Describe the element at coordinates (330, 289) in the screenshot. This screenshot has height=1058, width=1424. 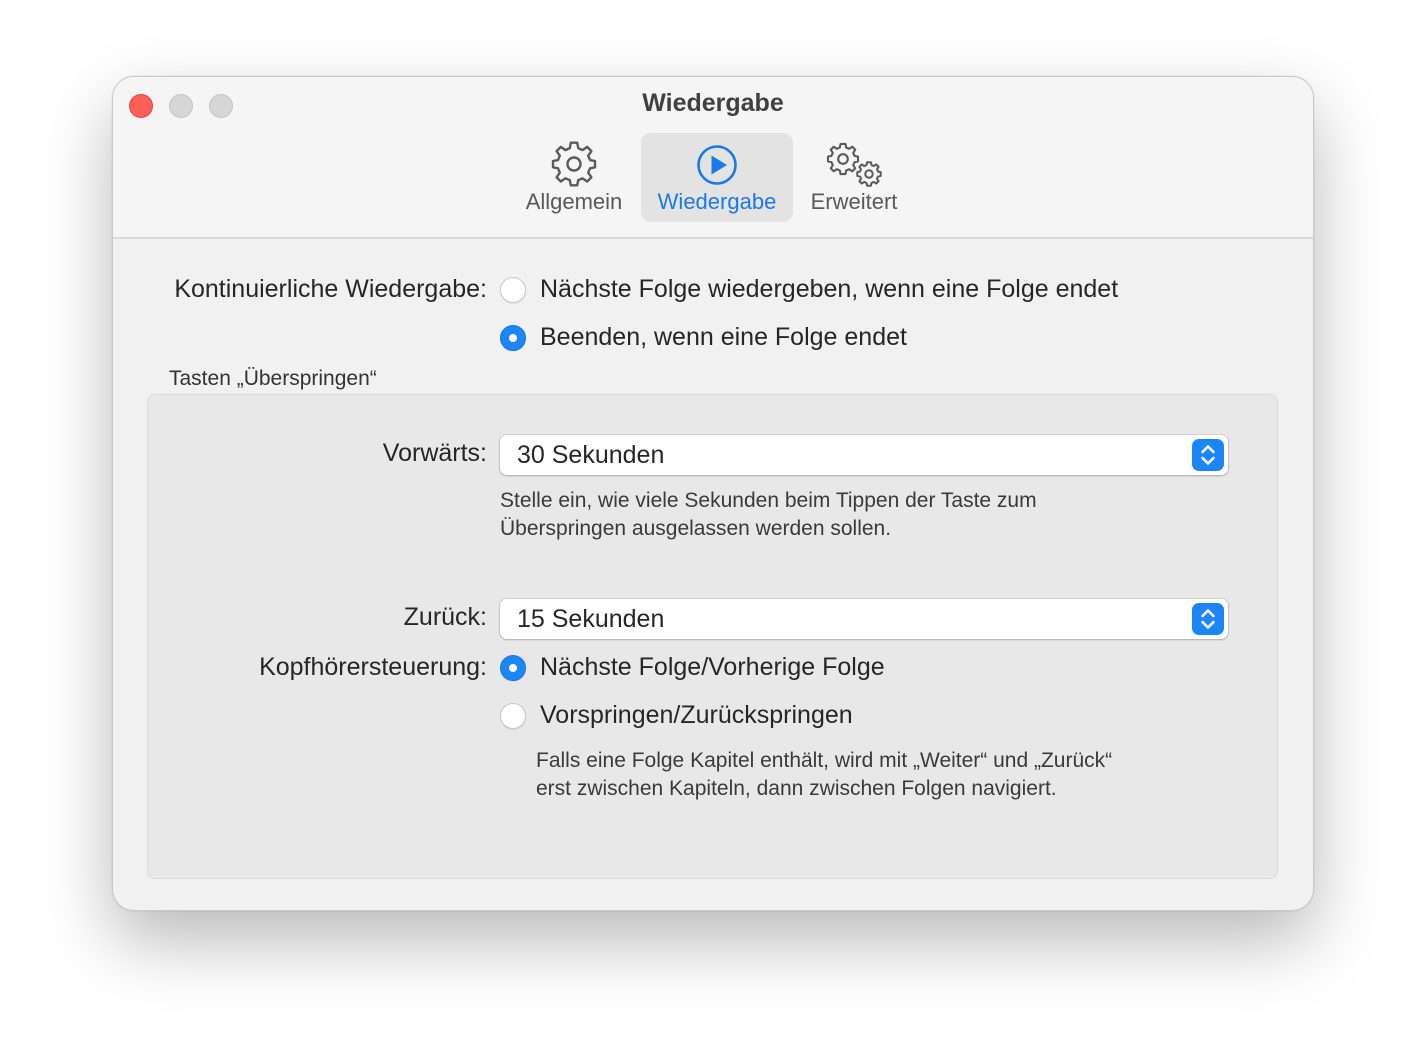
I see `continuous-playback-label: Kontinuierliche Wiedergabe:` at that location.